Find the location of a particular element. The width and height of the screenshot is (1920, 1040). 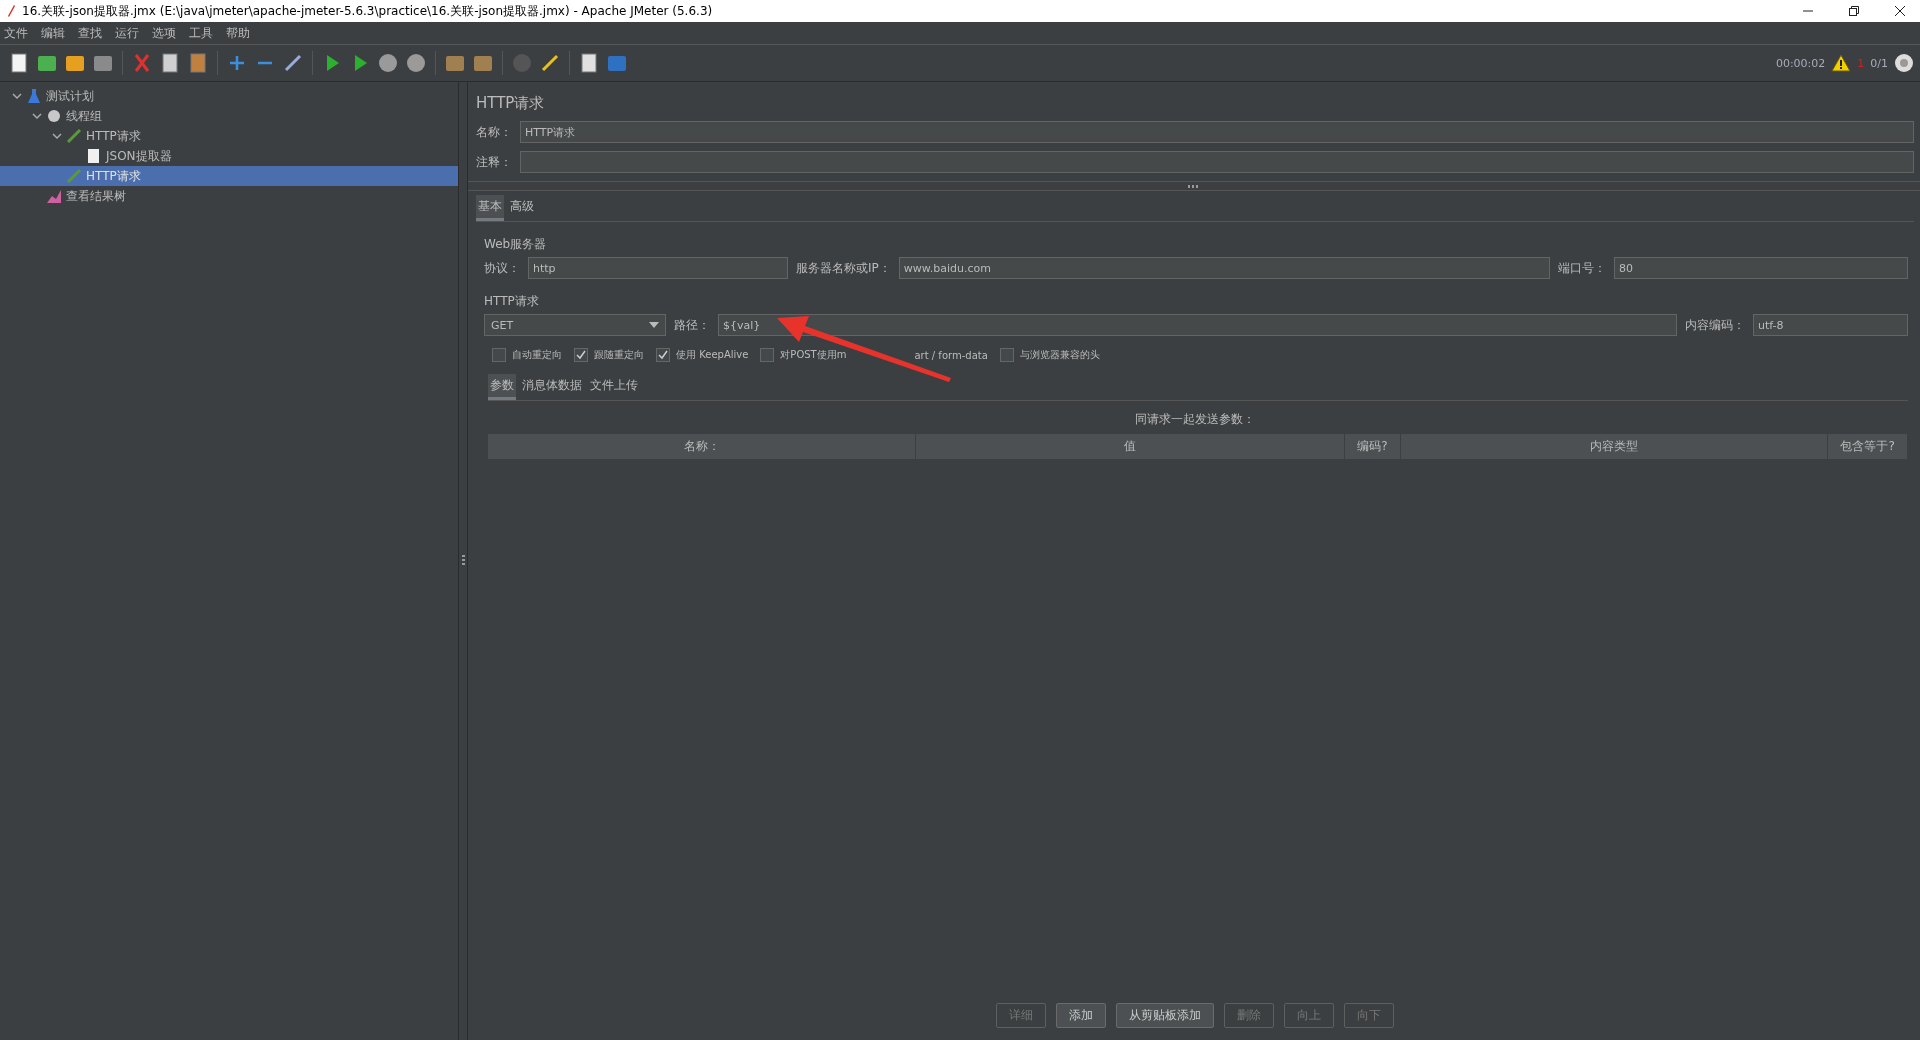

field-label: 内容编码： is located at coordinates (1715, 325).